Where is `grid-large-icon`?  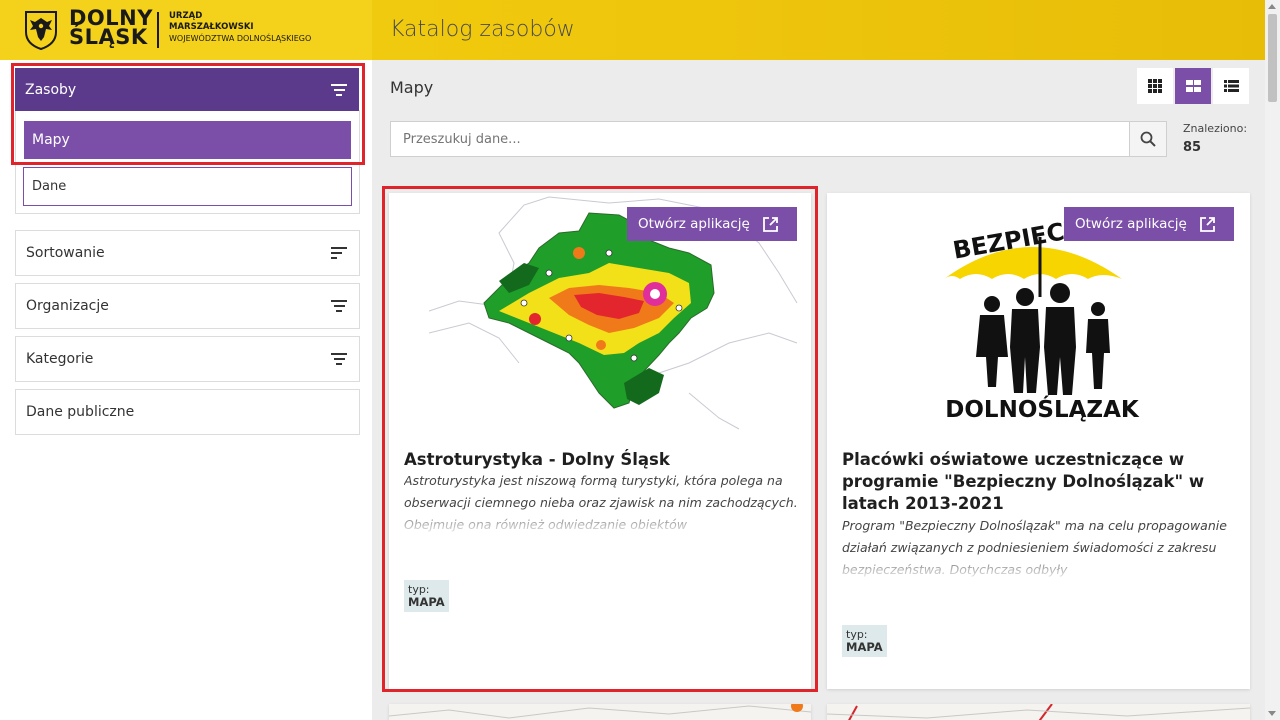
grid-large-icon is located at coordinates (1193, 86).